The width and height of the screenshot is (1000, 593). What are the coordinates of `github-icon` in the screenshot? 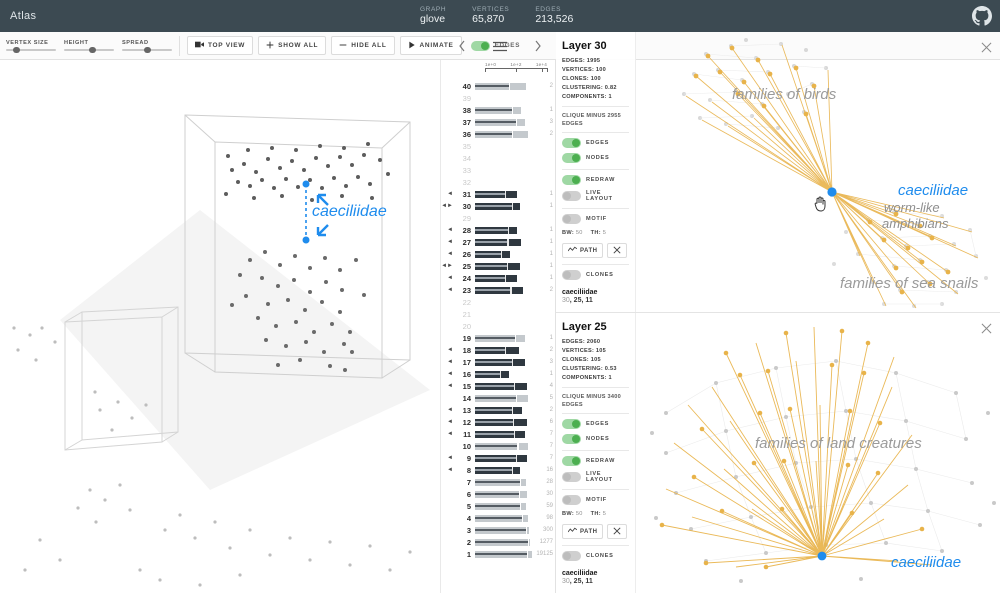 It's located at (982, 16).